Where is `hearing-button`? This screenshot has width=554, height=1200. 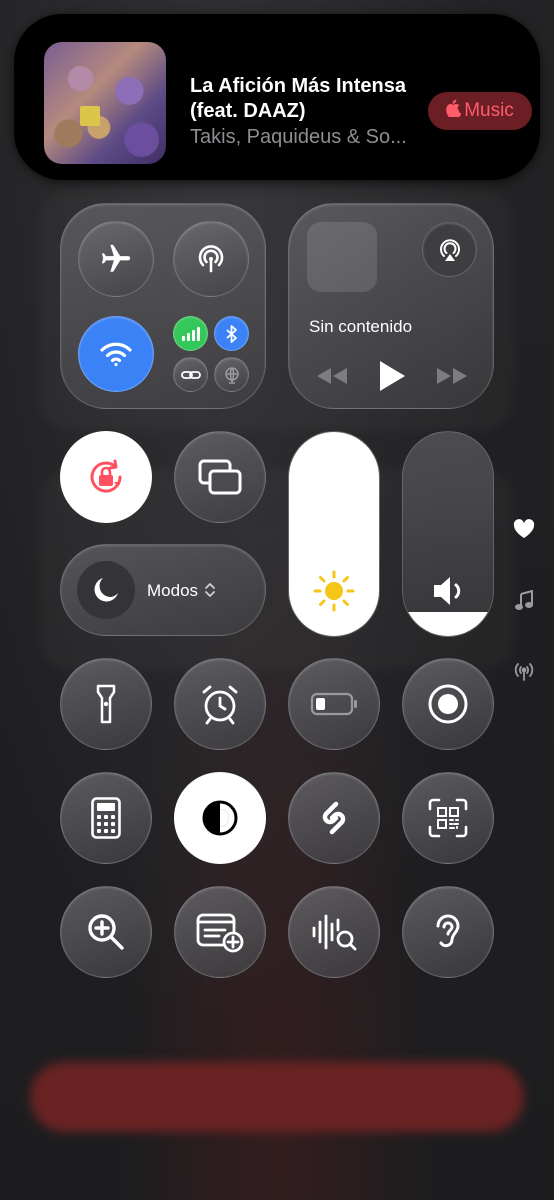
hearing-button is located at coordinates (448, 932).